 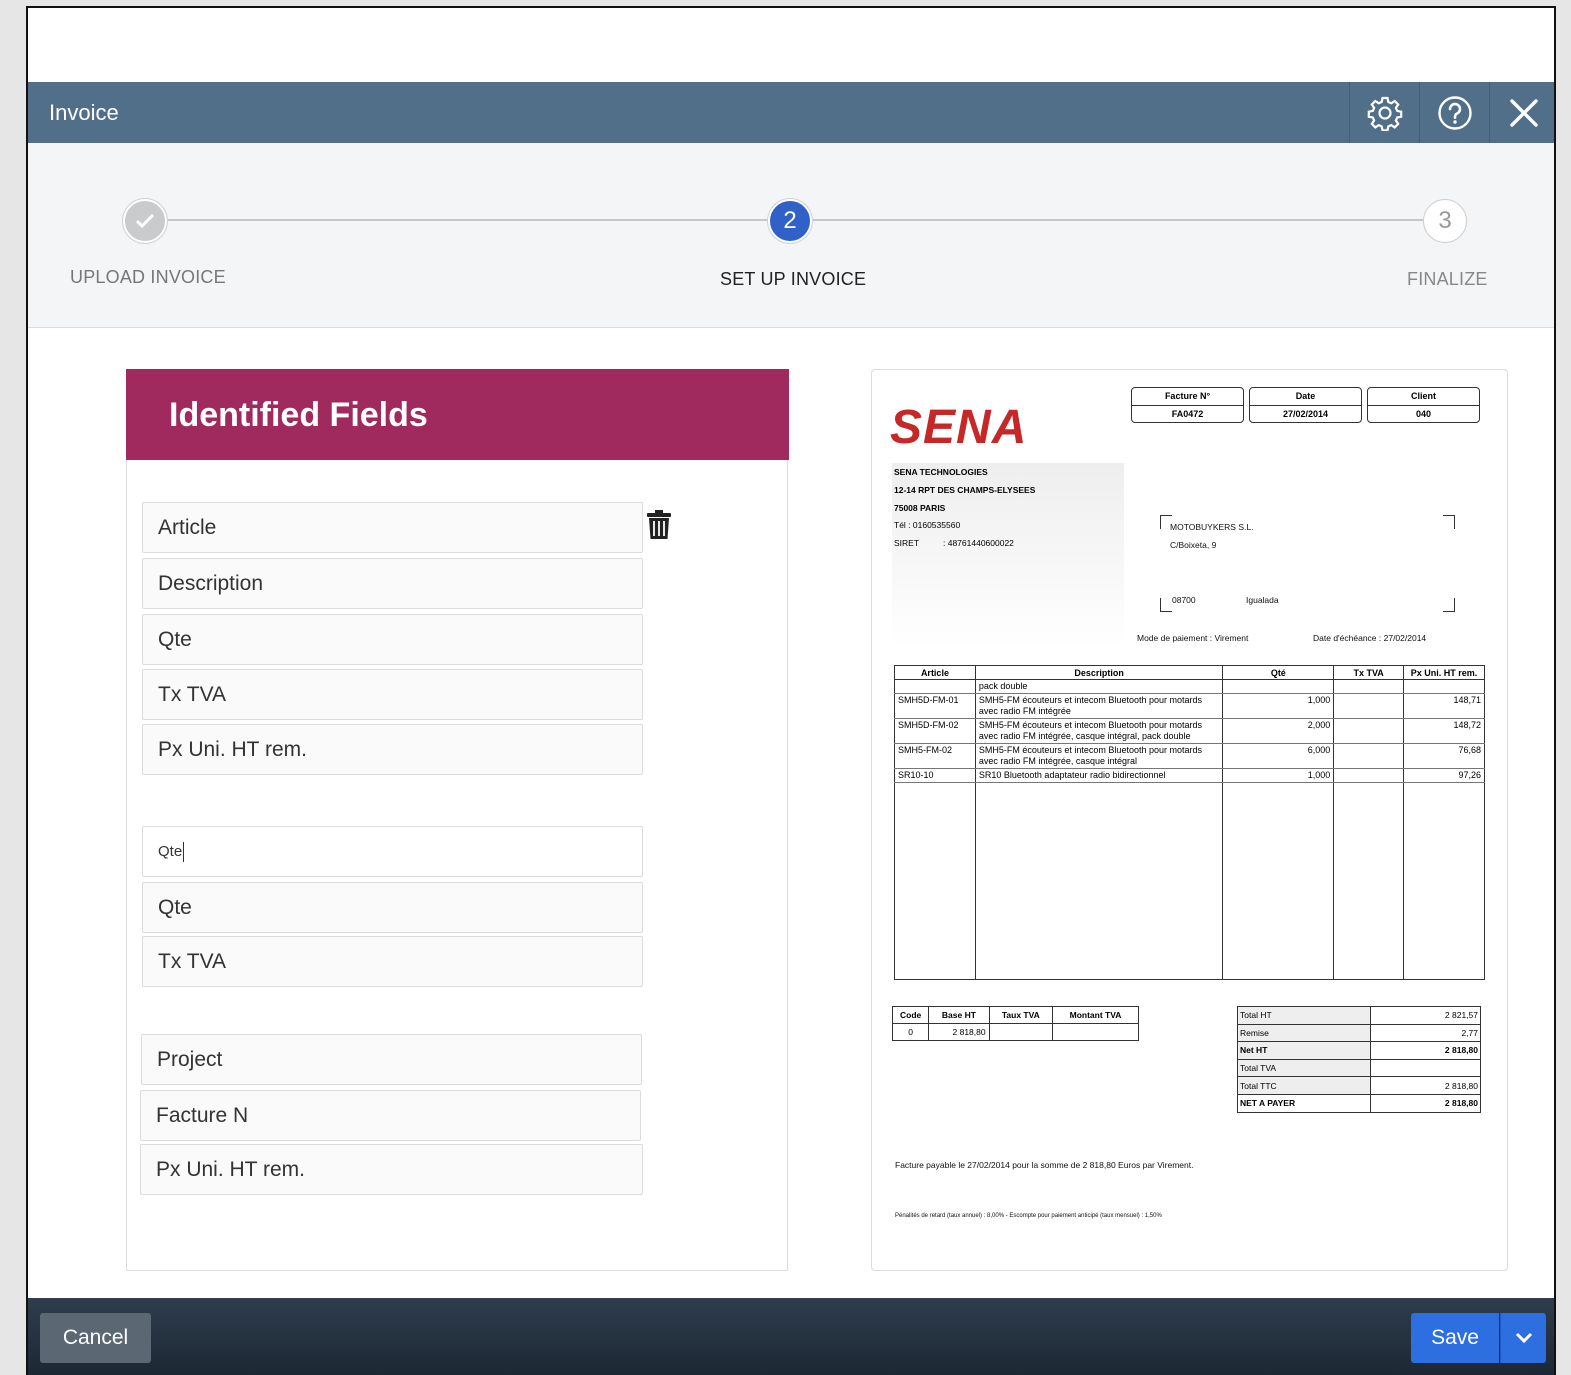 What do you see at coordinates (468, 220) in the screenshot?
I see `step-connector` at bounding box center [468, 220].